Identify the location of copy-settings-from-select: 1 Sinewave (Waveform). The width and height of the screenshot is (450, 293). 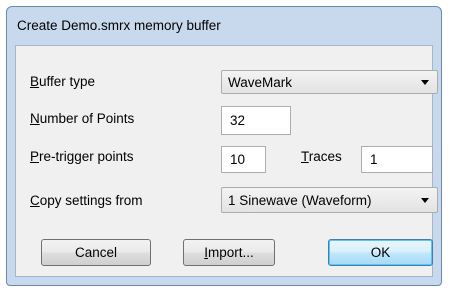
(329, 200).